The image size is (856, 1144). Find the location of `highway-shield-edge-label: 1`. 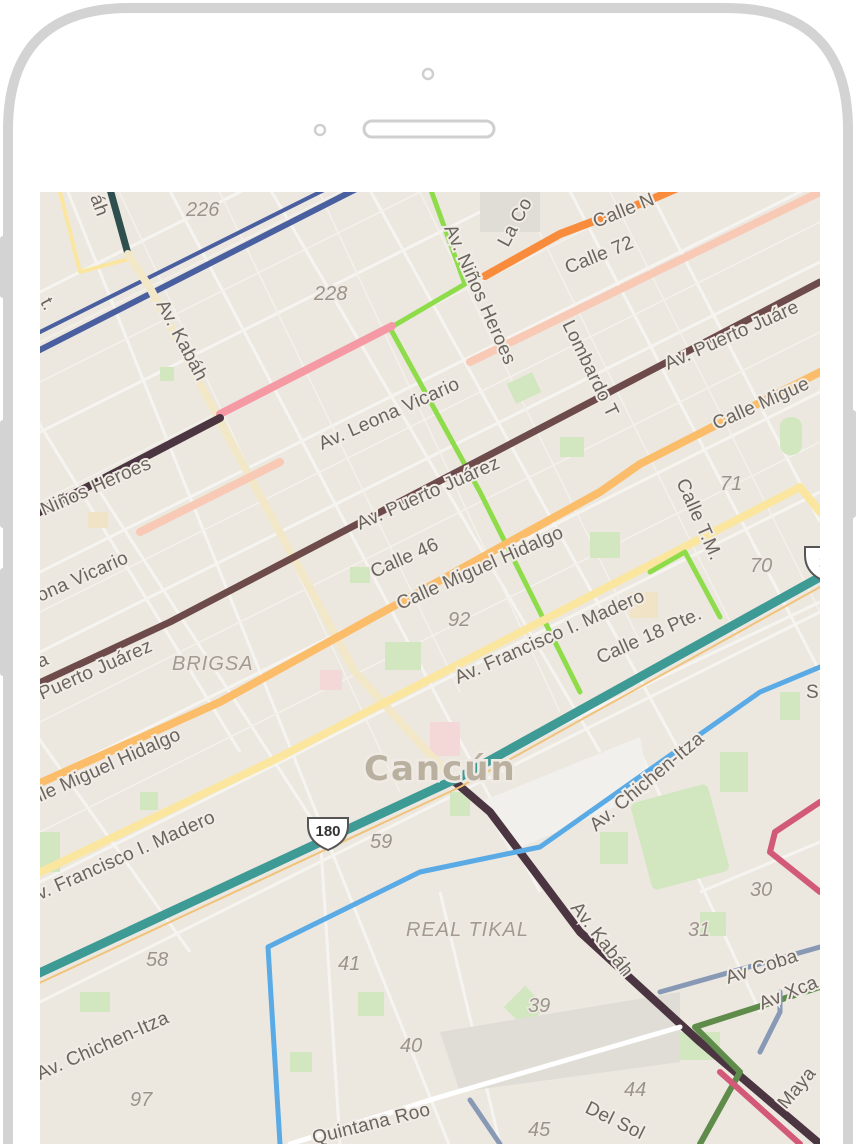

highway-shield-edge-label: 1 is located at coordinates (819, 562).